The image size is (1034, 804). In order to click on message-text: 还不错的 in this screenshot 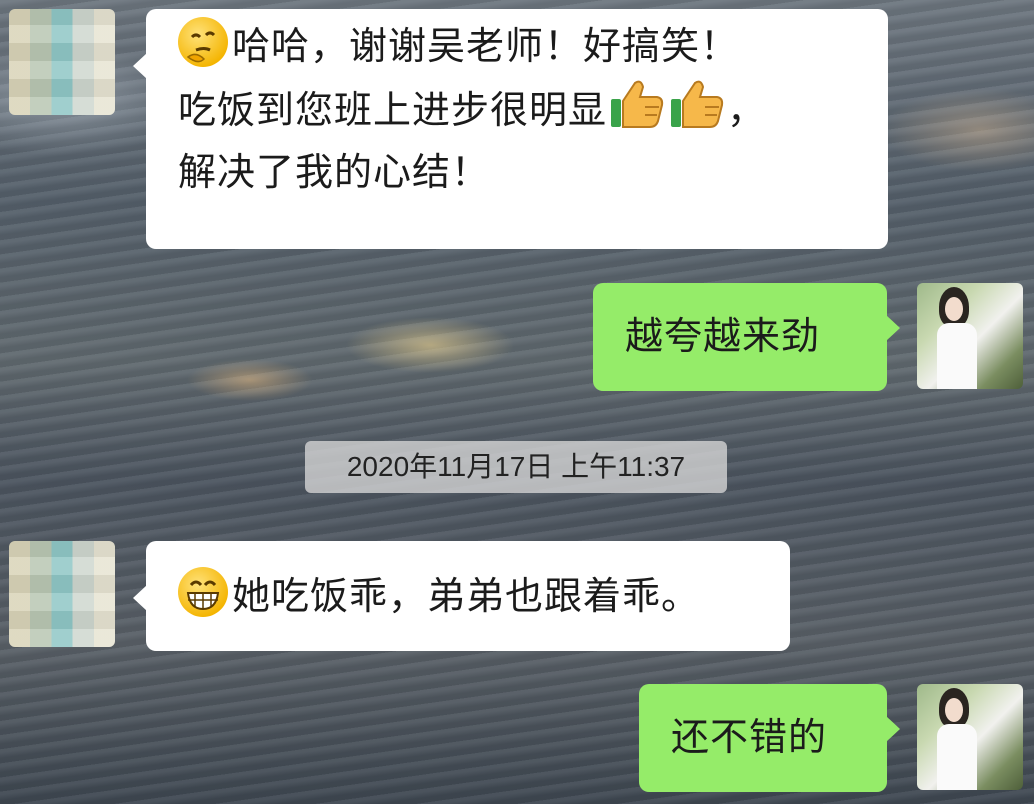, I will do `click(749, 737)`.